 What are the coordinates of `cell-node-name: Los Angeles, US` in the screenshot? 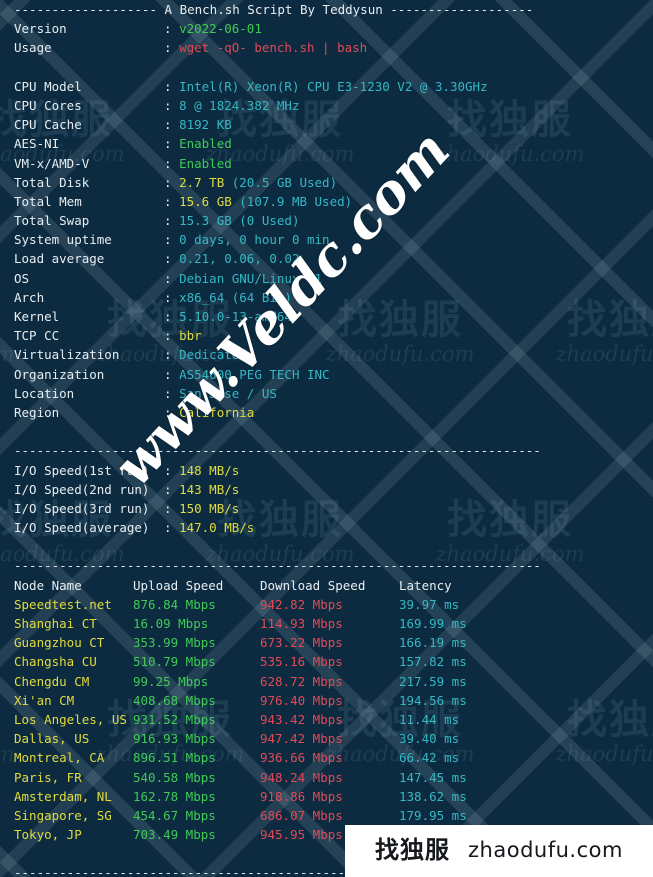 It's located at (70, 719).